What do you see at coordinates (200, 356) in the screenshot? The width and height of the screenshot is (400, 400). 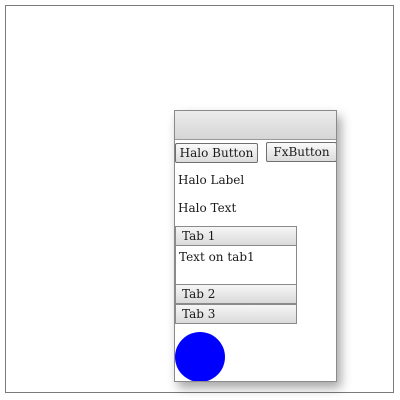 I see `blue-circle` at bounding box center [200, 356].